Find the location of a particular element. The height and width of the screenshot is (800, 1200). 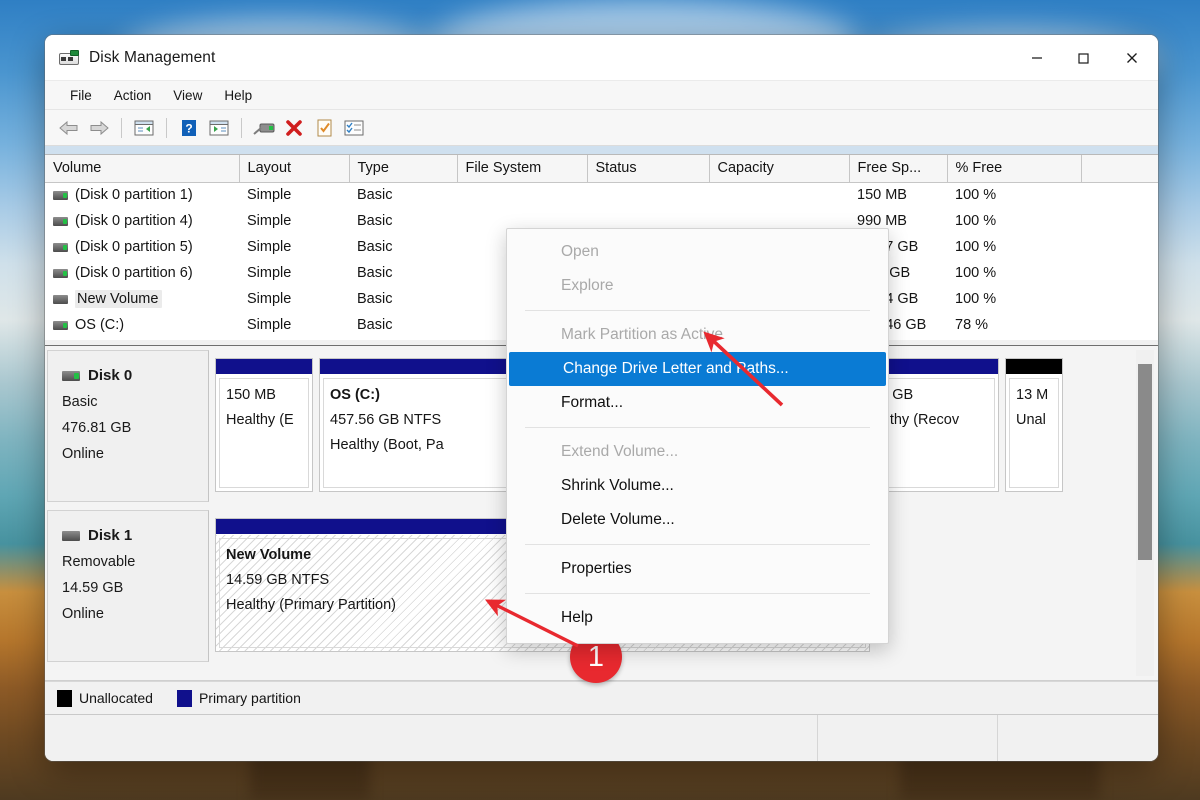

disk-info-1: Disk 1 Removable 14.59 GB Online is located at coordinates (128, 586).